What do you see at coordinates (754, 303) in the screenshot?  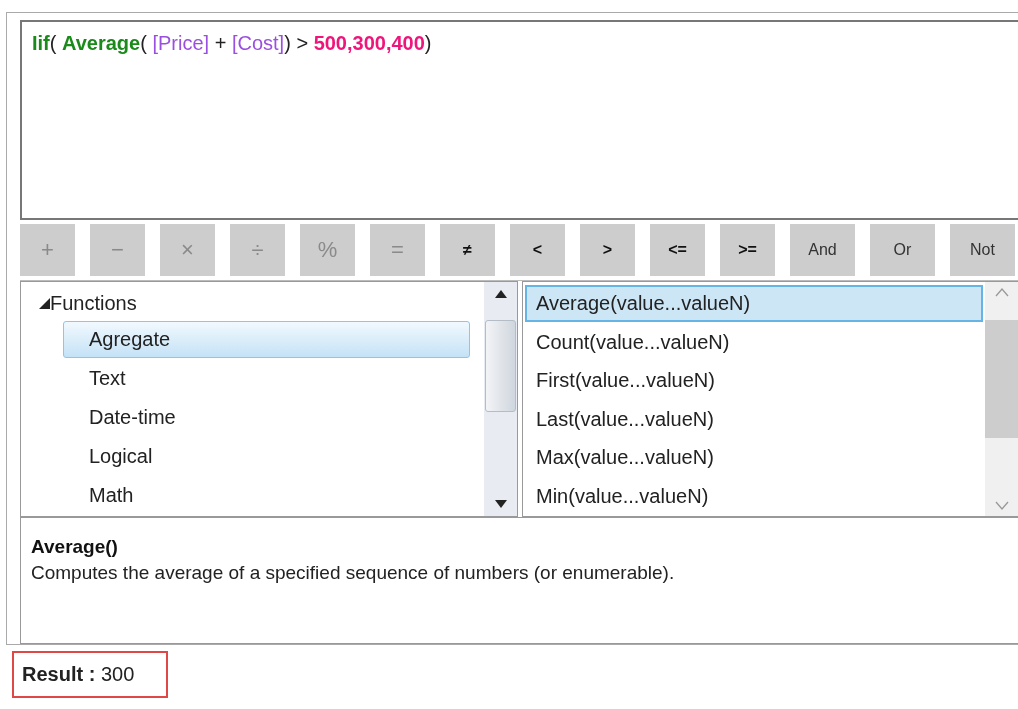 I see `function-item: Average(value...valueN)` at bounding box center [754, 303].